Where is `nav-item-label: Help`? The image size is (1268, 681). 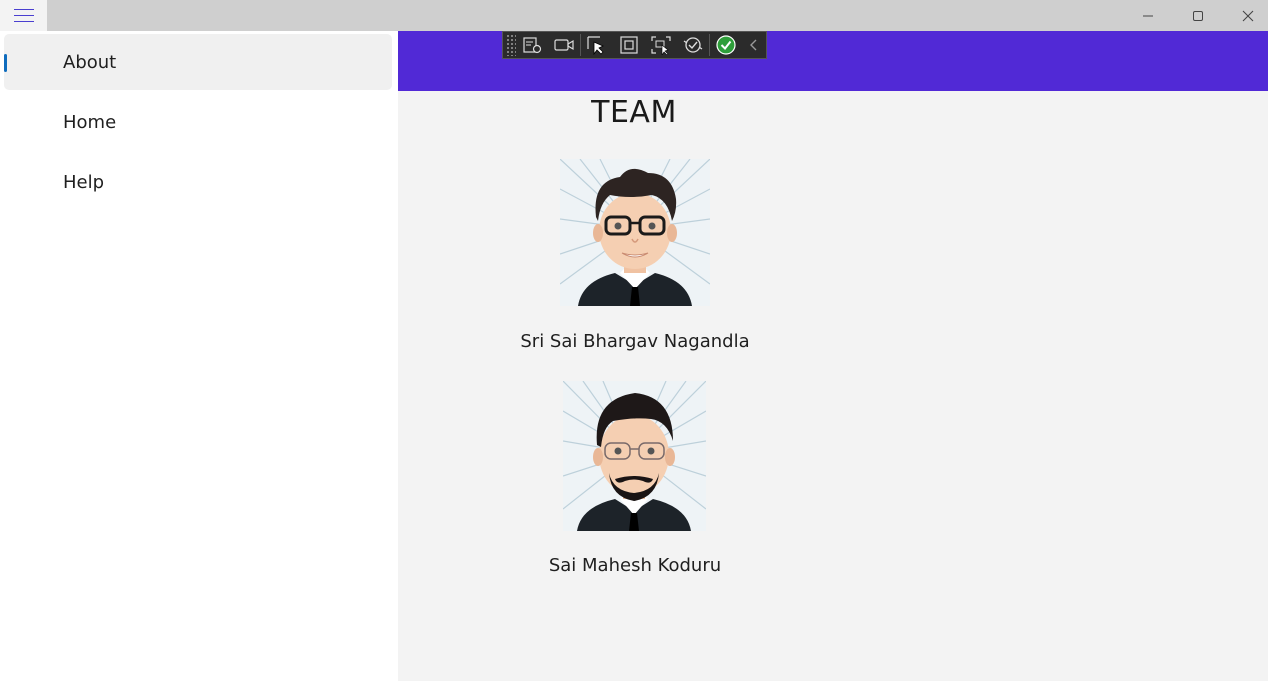 nav-item-label: Help is located at coordinates (84, 182).